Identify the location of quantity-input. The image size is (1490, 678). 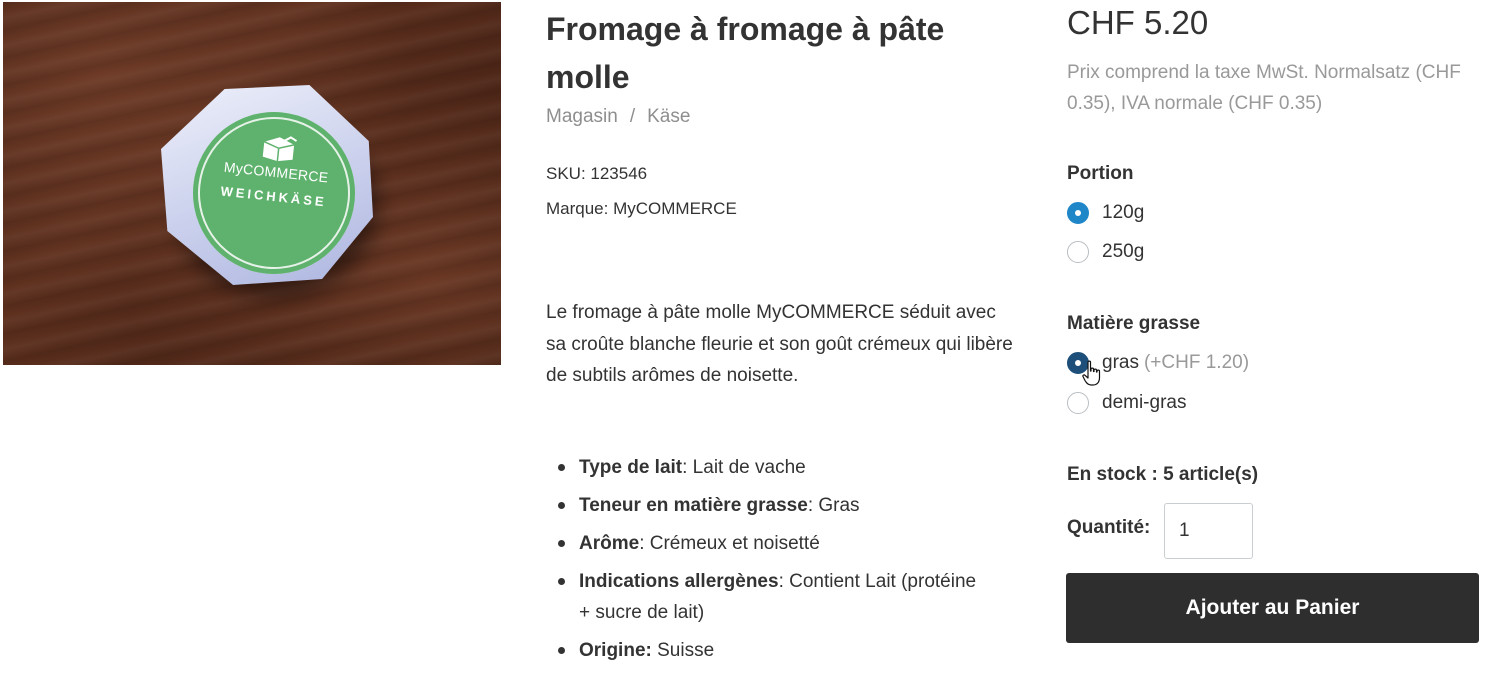
(1208, 531).